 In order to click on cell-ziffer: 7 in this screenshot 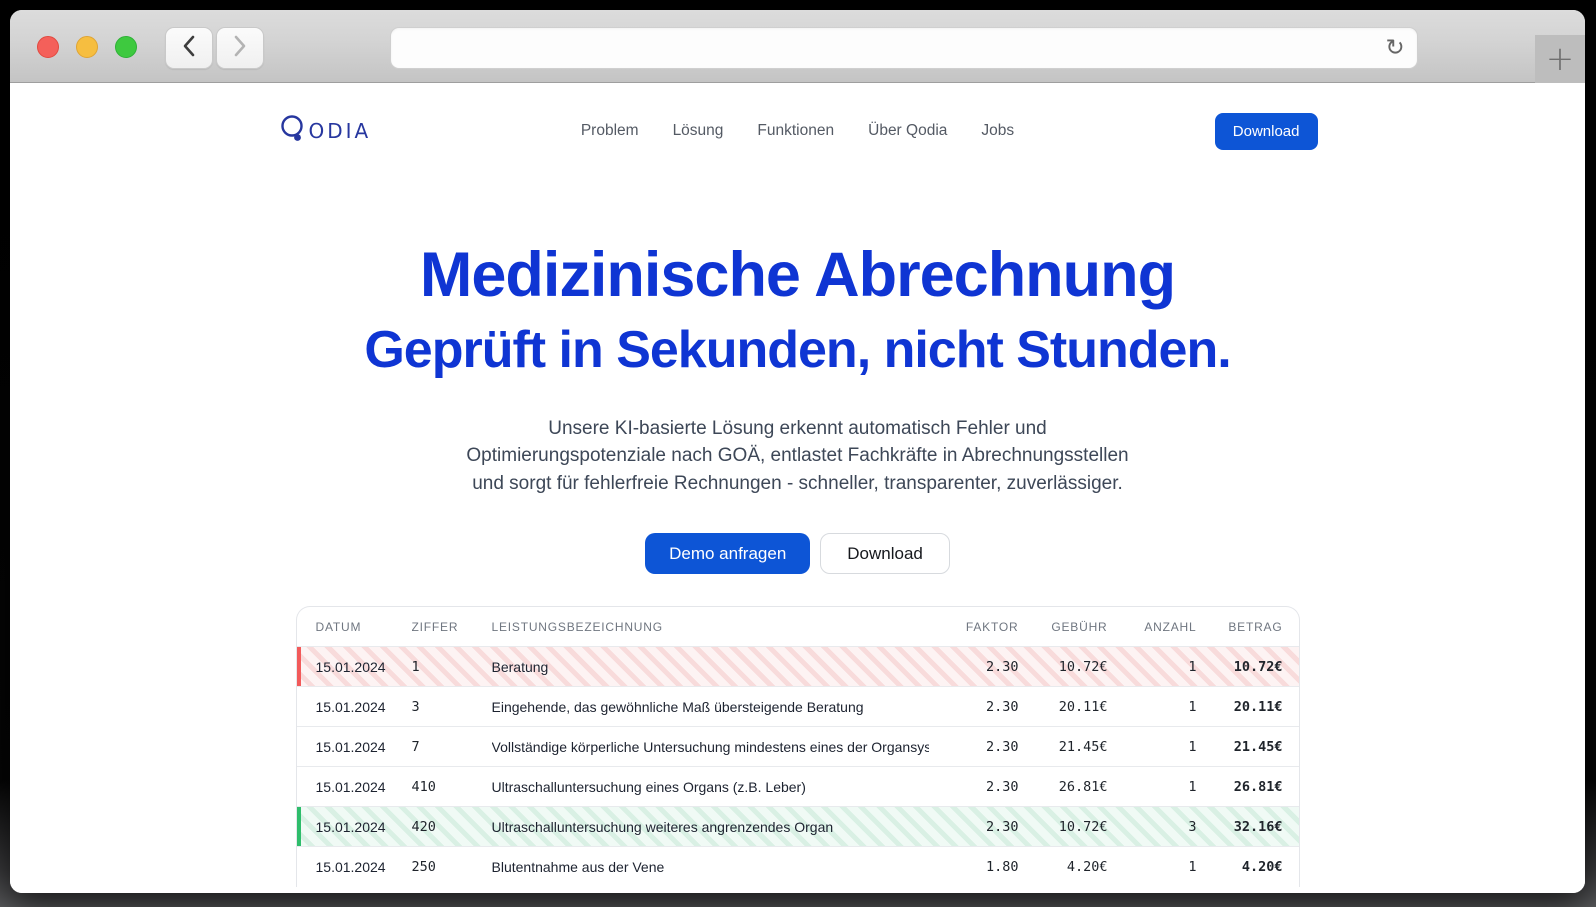, I will do `click(415, 746)`.